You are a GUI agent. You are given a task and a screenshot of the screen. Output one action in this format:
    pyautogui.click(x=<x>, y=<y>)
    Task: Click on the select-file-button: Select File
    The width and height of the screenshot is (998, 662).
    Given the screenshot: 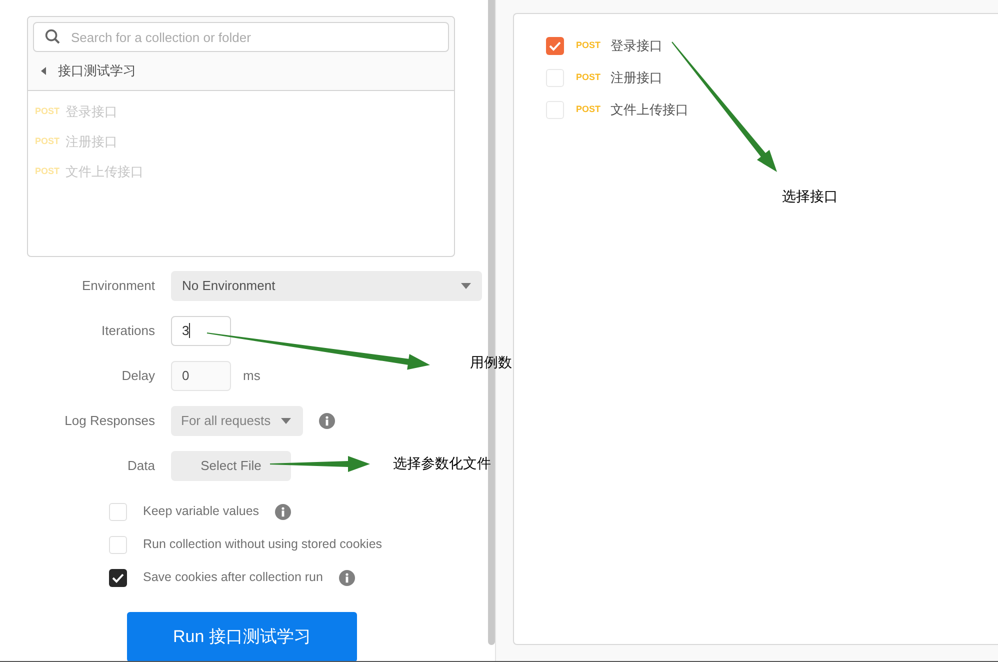 What is the action you would take?
    pyautogui.click(x=231, y=465)
    